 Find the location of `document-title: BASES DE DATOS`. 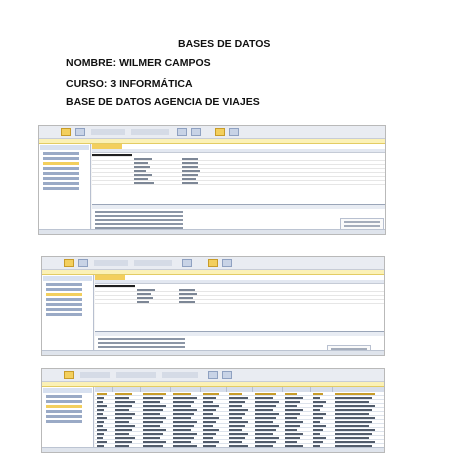

document-title: BASES DE DATOS is located at coordinates (224, 44).